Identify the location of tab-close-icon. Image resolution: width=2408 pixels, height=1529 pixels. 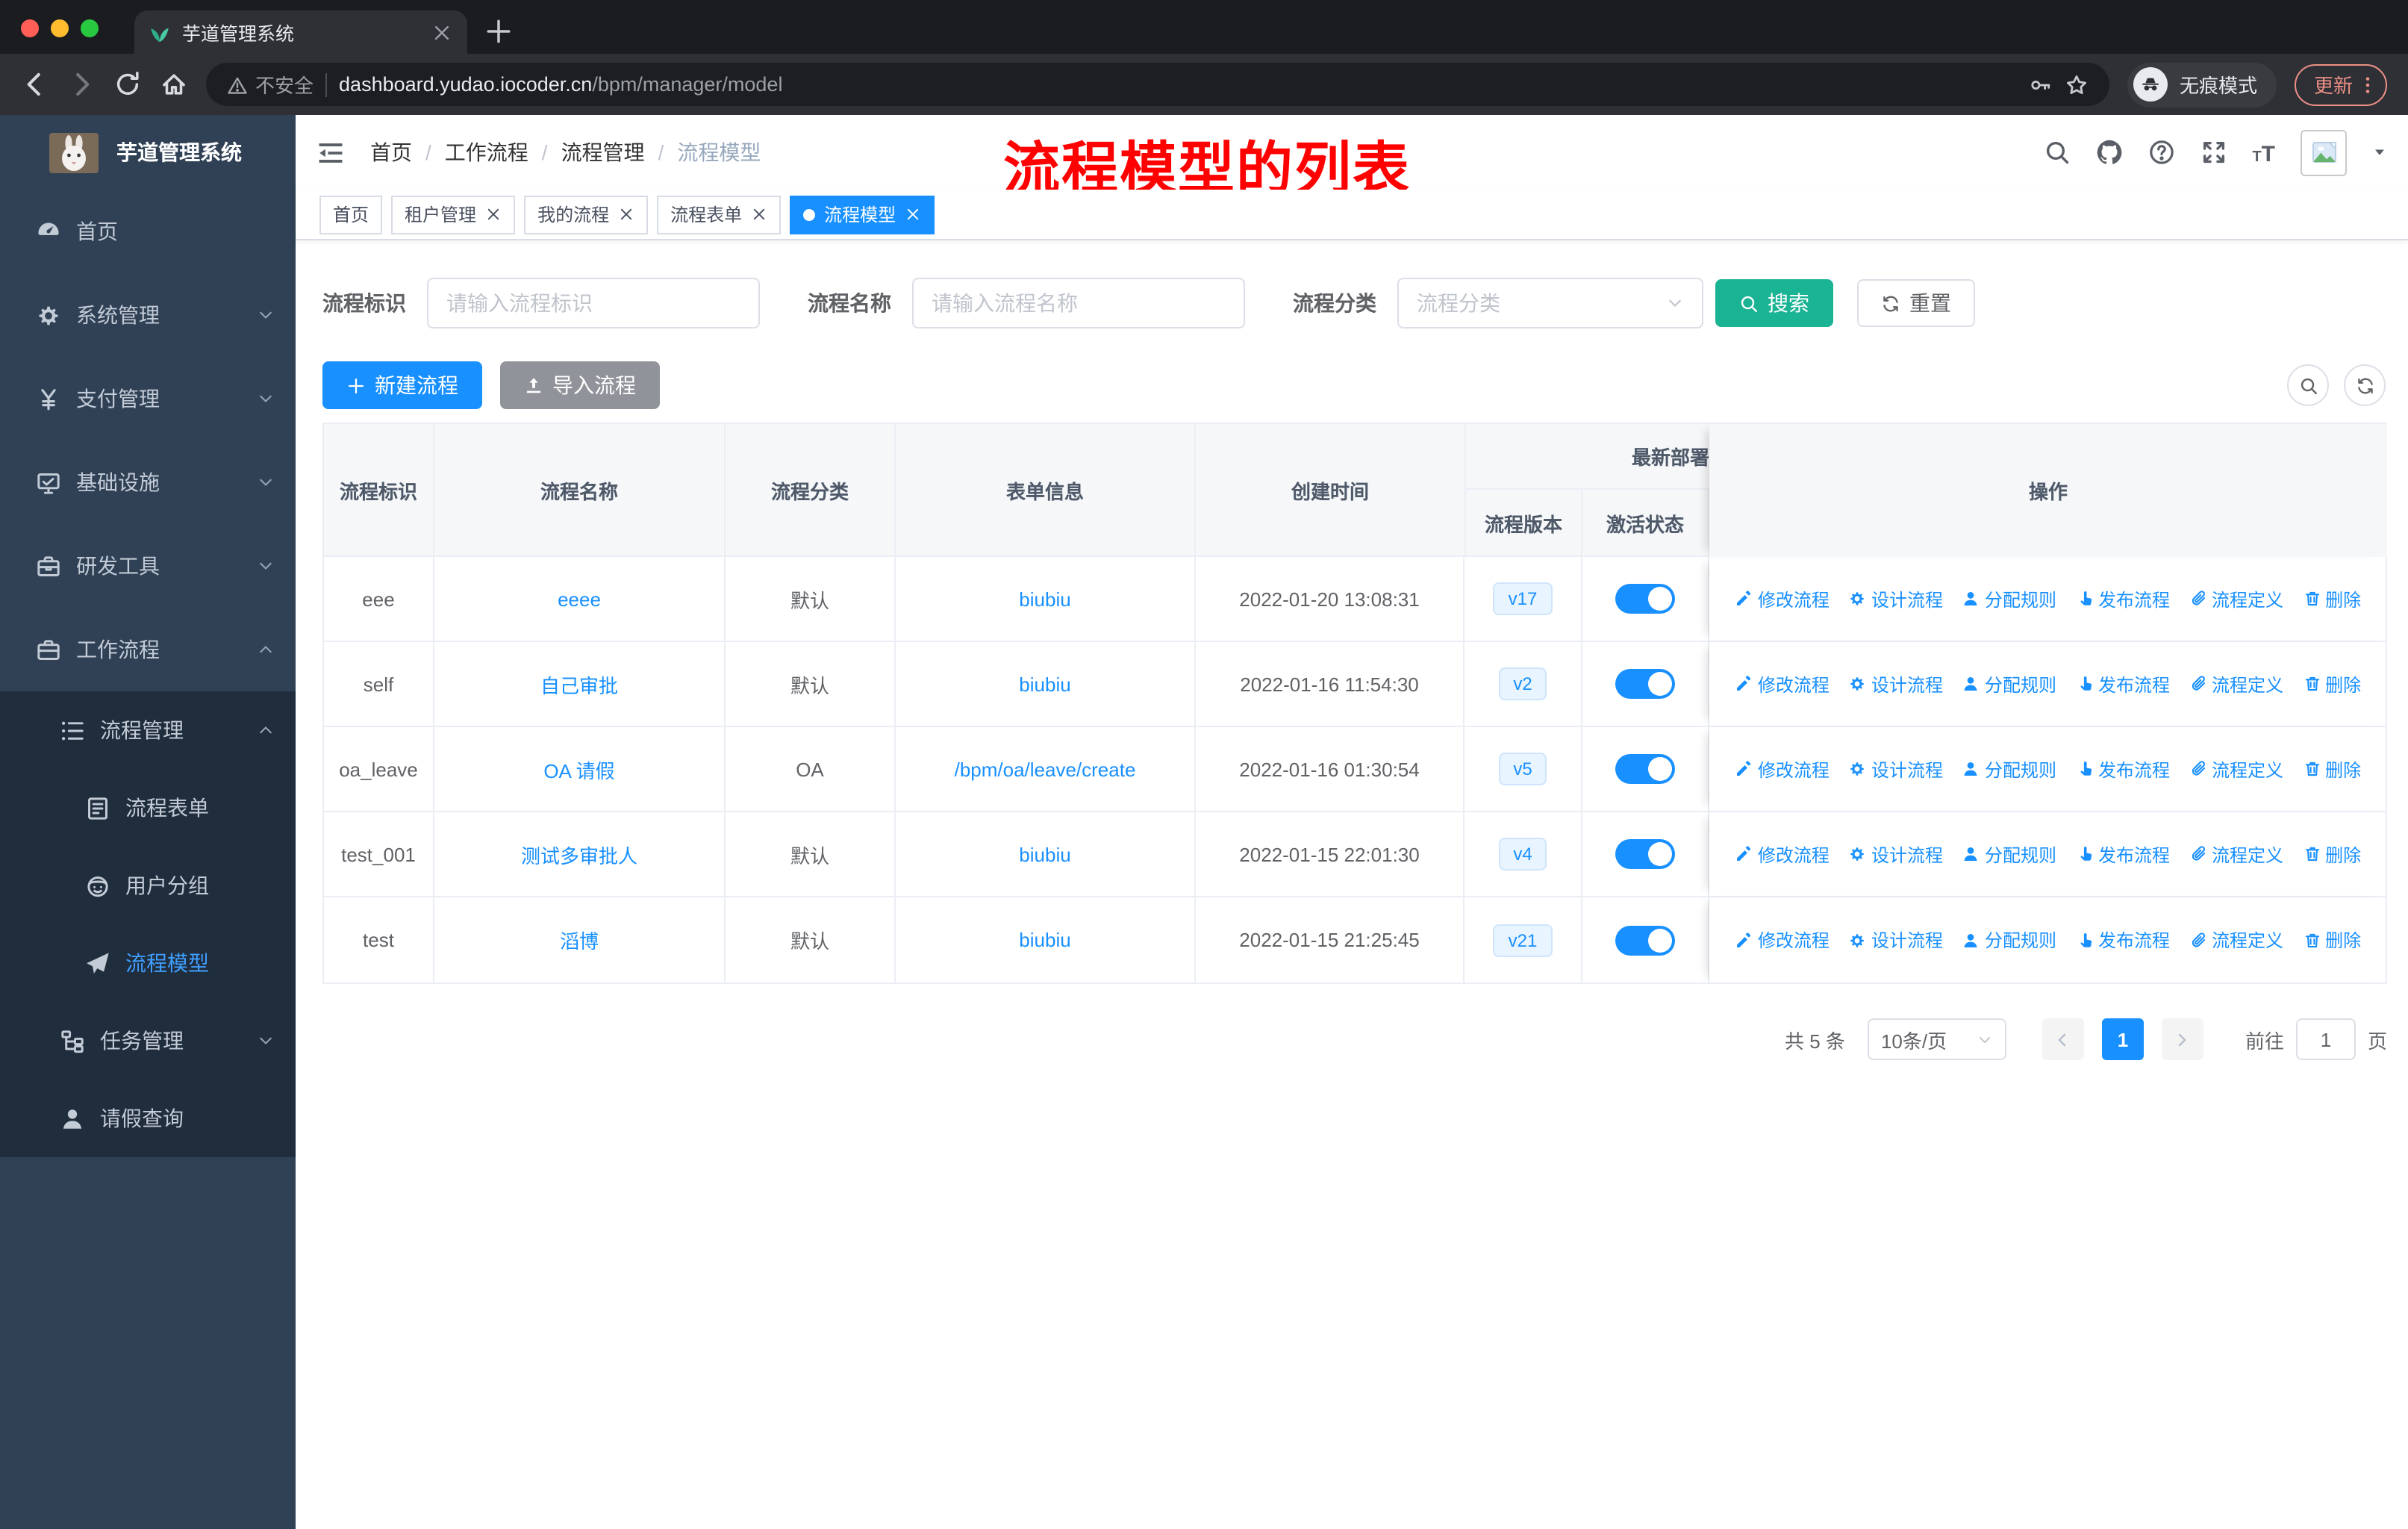
(441, 32).